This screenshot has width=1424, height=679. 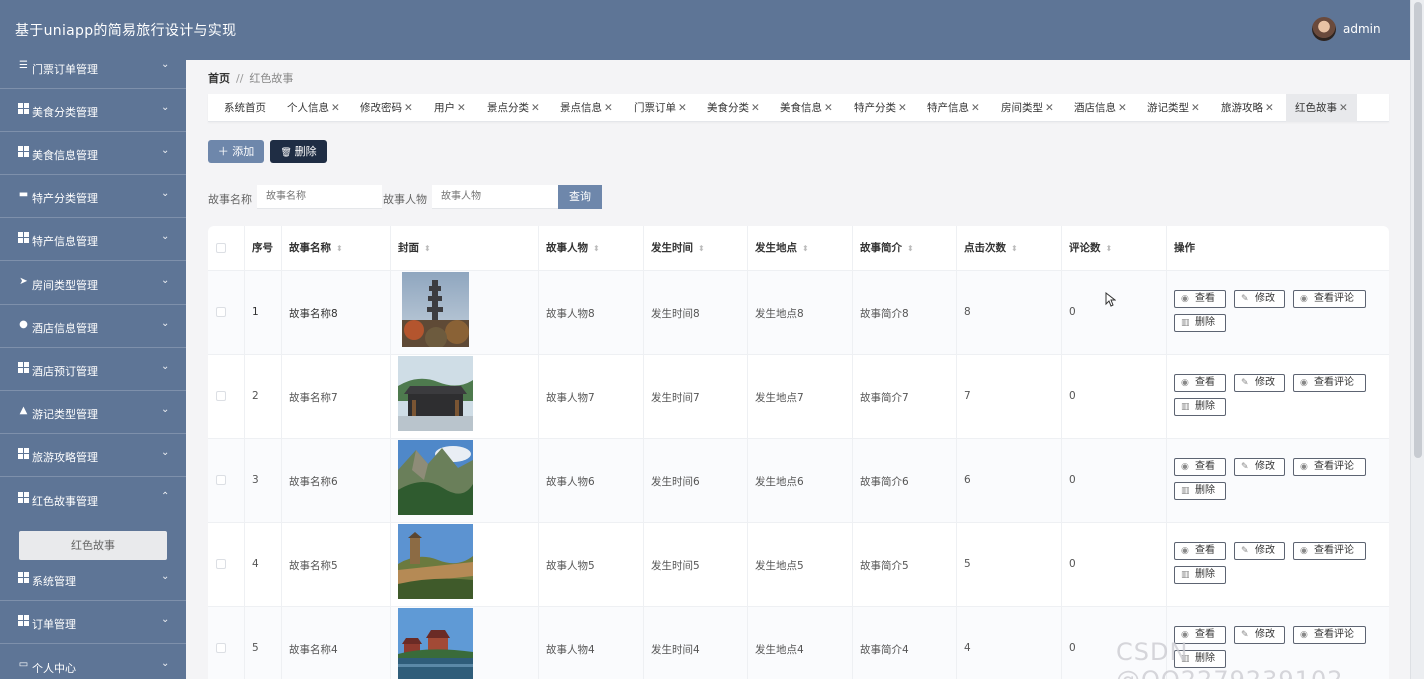 I want to click on tab-hotel-info: 酒店信息 ✕, so click(x=1100, y=108).